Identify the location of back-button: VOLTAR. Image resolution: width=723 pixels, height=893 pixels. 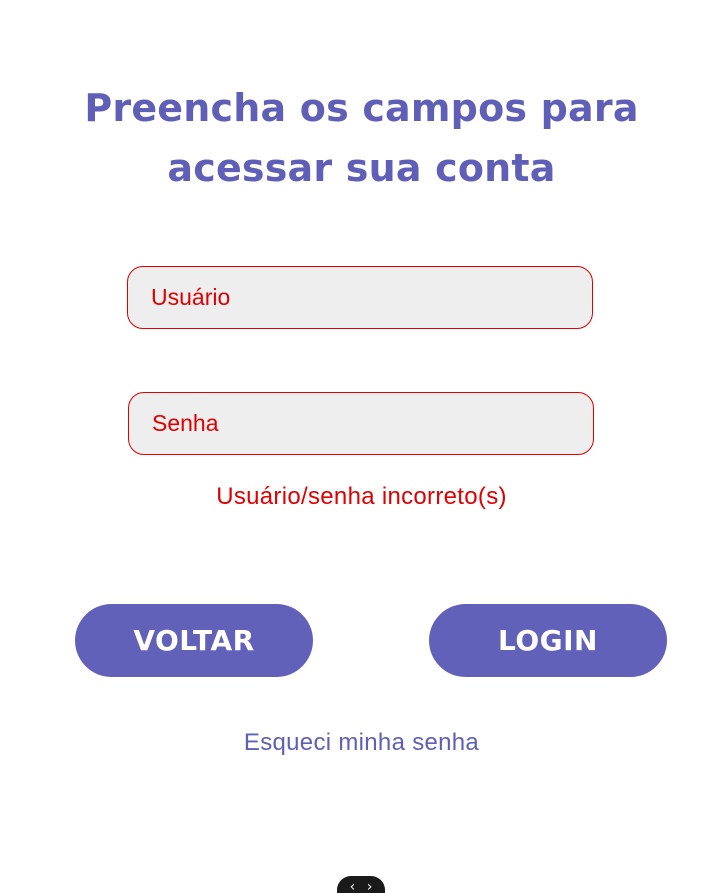
(194, 640).